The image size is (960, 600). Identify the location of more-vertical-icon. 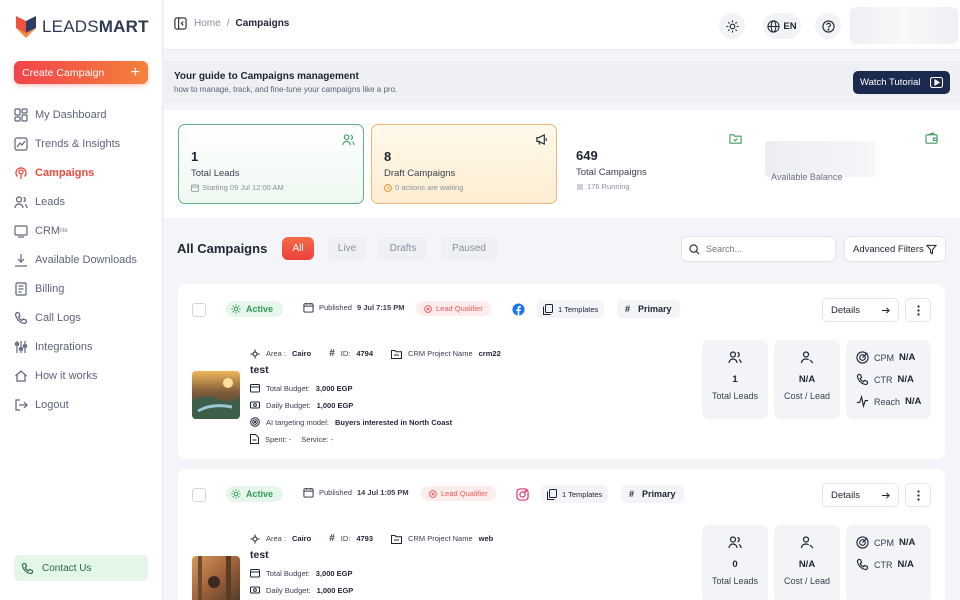
(918, 495).